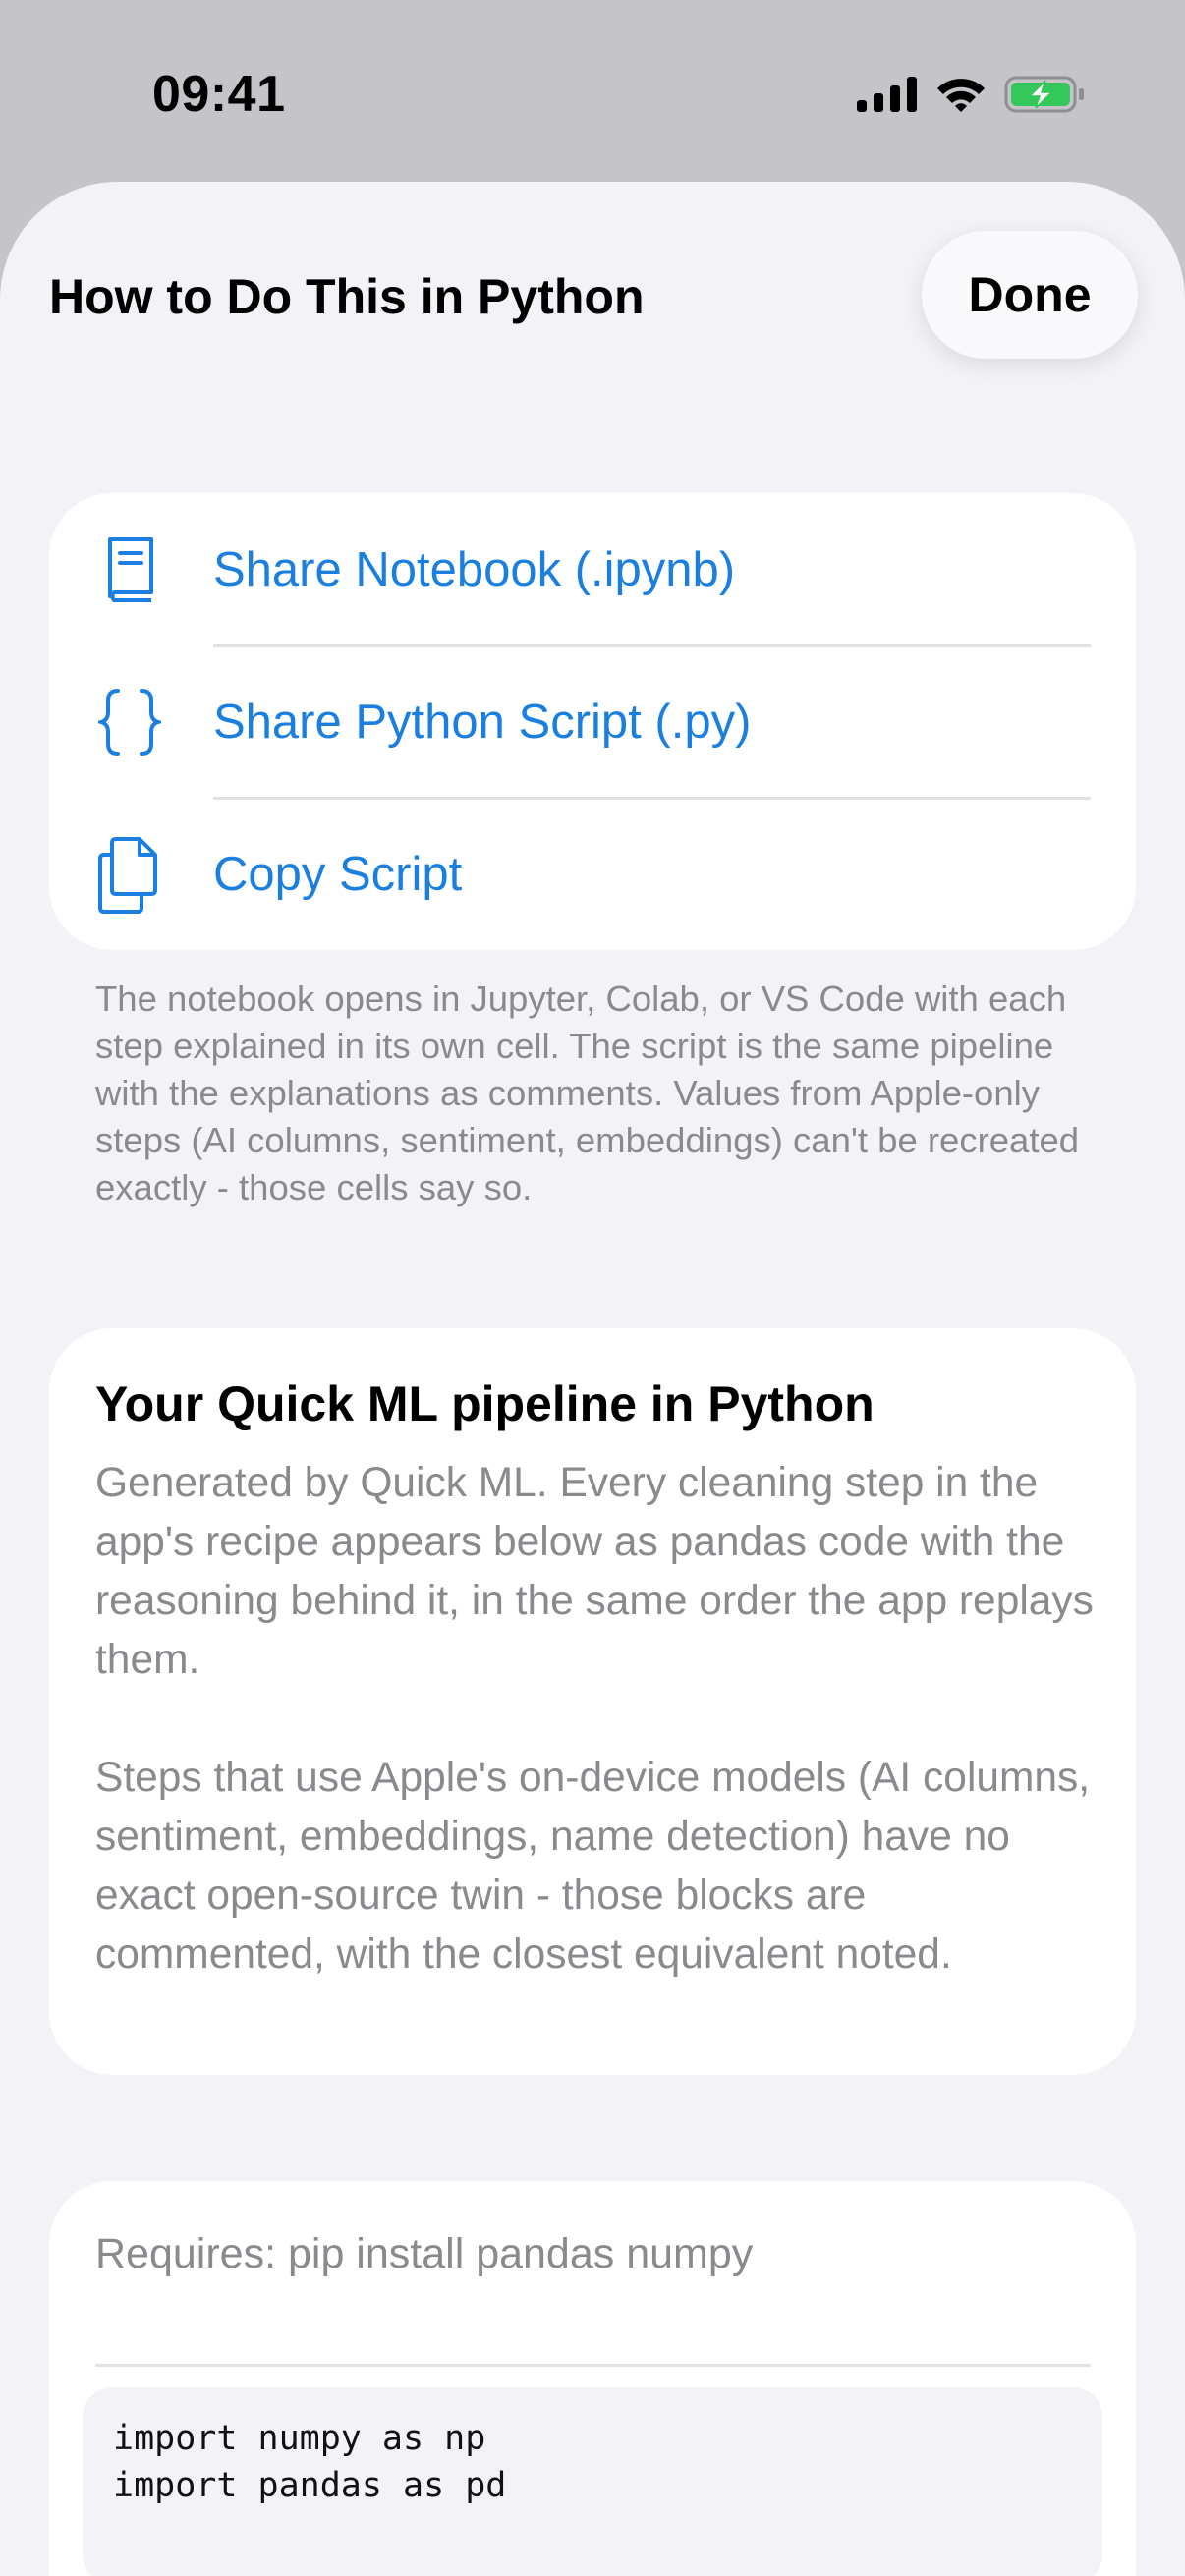 The image size is (1185, 2576). Describe the element at coordinates (299, 2438) in the screenshot. I see `code-line: import numpy as np` at that location.